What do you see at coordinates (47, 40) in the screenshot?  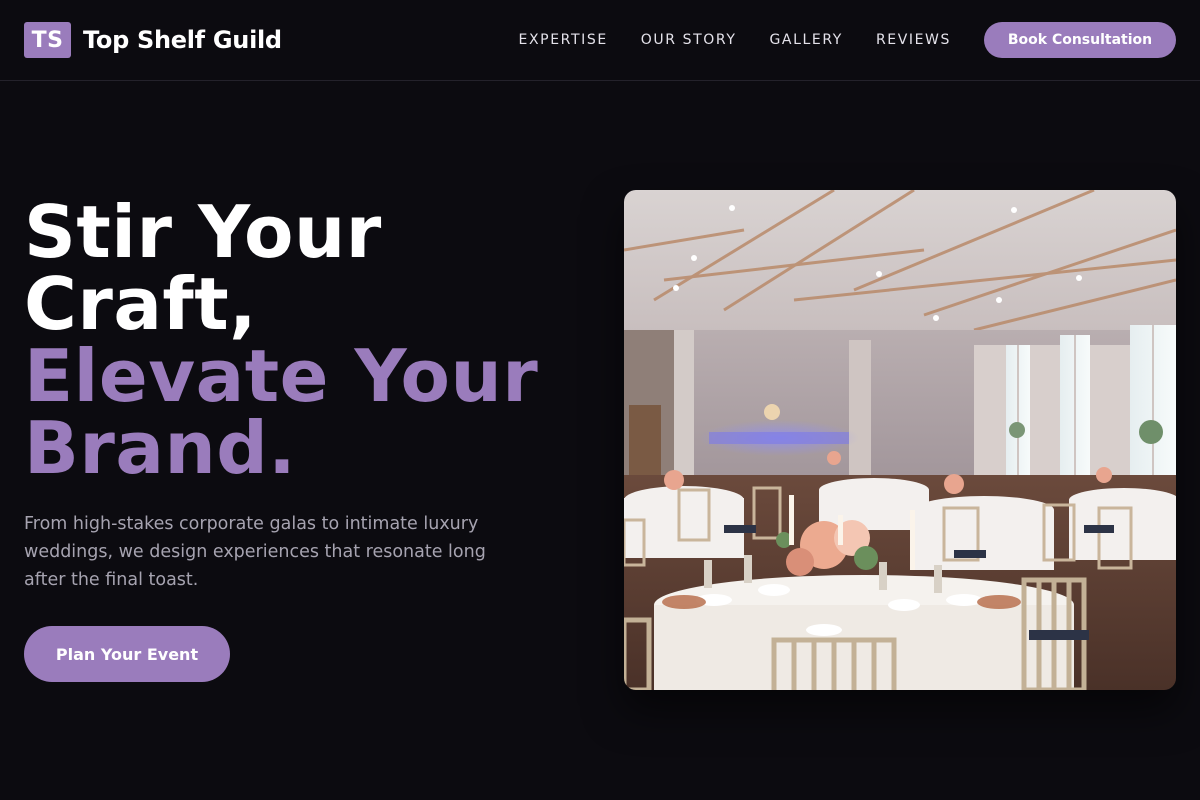 I see `logo-badge: TS` at bounding box center [47, 40].